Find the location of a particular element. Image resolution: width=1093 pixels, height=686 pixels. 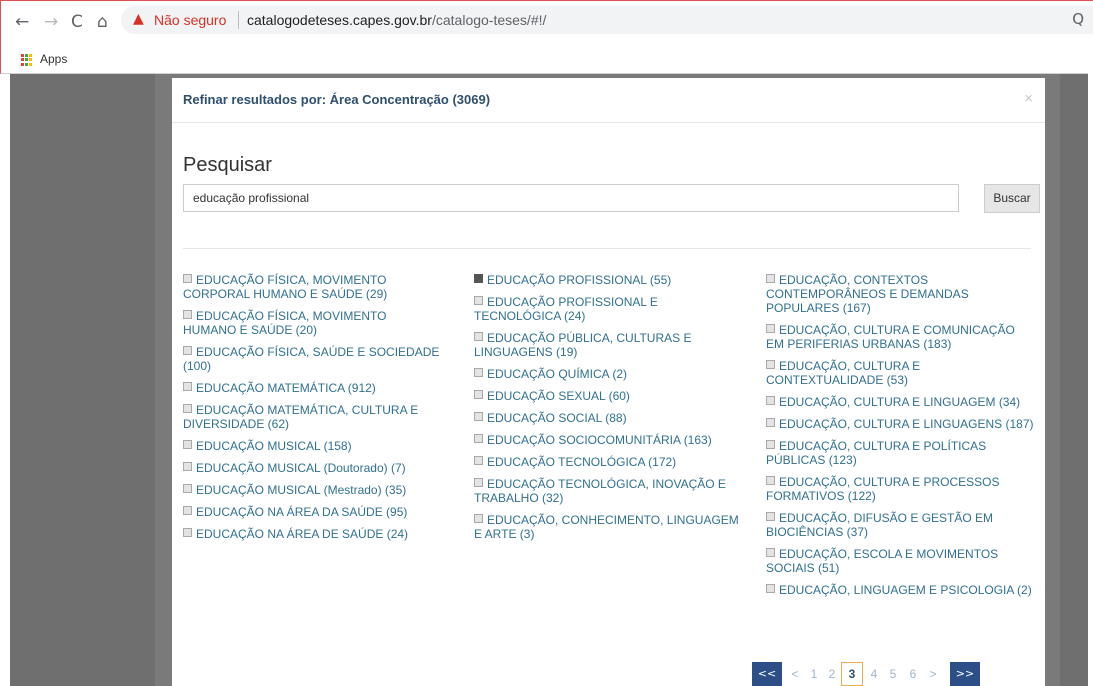

filter-option-label: EDUCAÇÃO TECNOLÓGICA (172) is located at coordinates (581, 462).